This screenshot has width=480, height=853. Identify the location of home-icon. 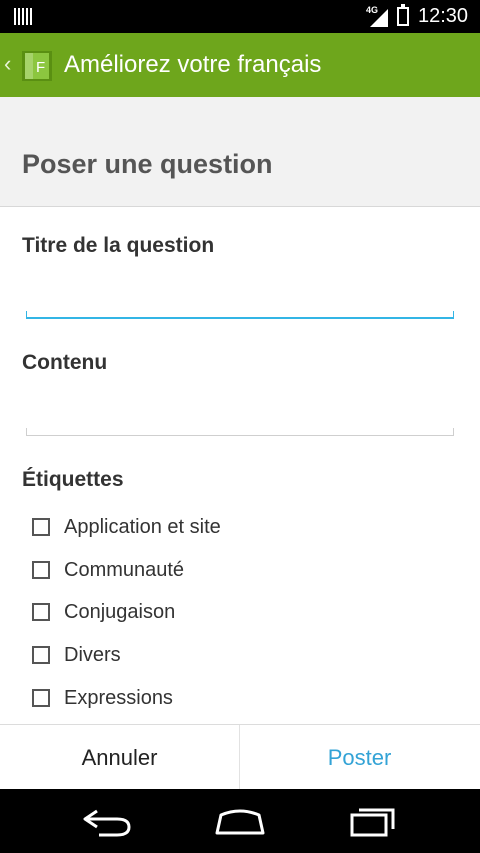
(240, 821).